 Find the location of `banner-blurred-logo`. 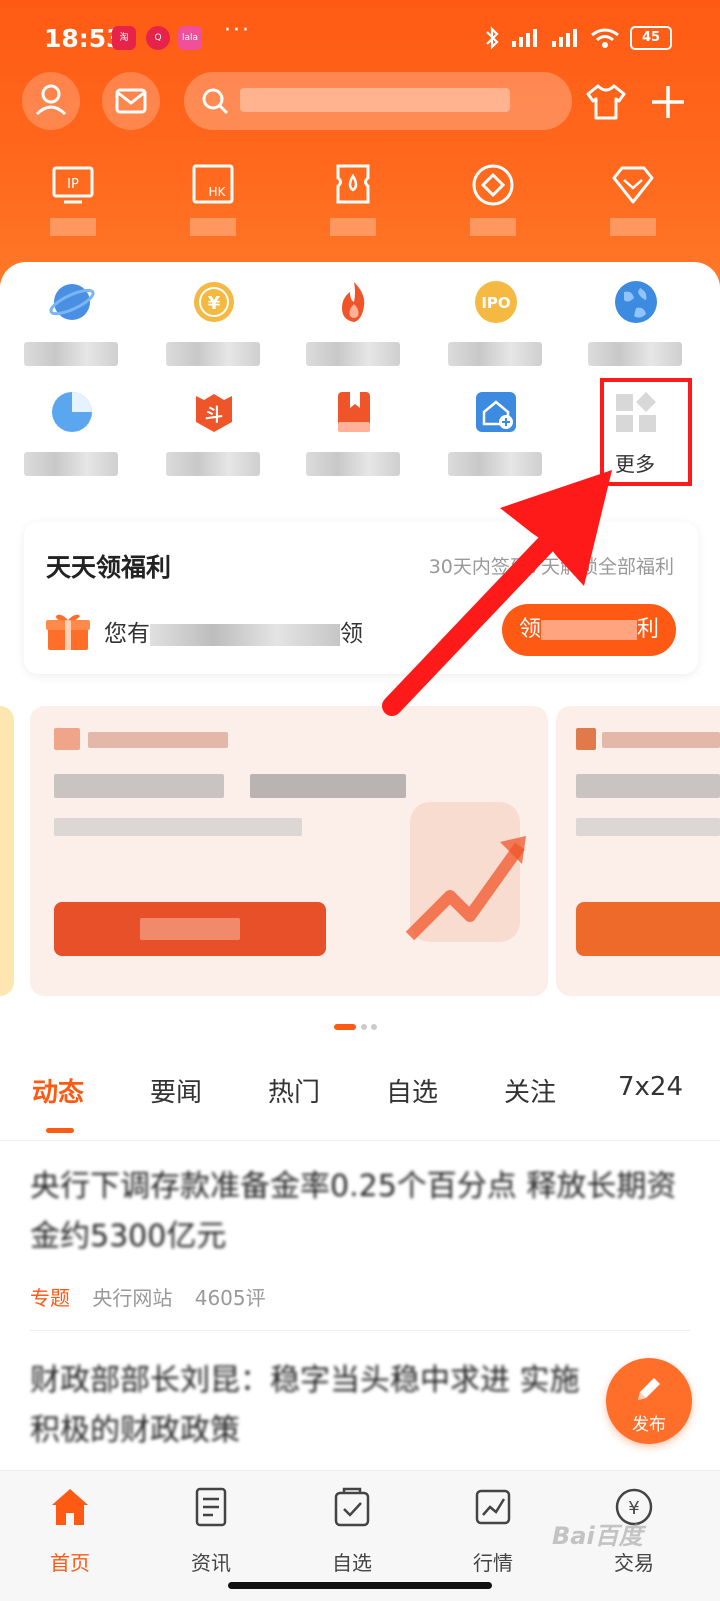

banner-blurred-logo is located at coordinates (586, 739).